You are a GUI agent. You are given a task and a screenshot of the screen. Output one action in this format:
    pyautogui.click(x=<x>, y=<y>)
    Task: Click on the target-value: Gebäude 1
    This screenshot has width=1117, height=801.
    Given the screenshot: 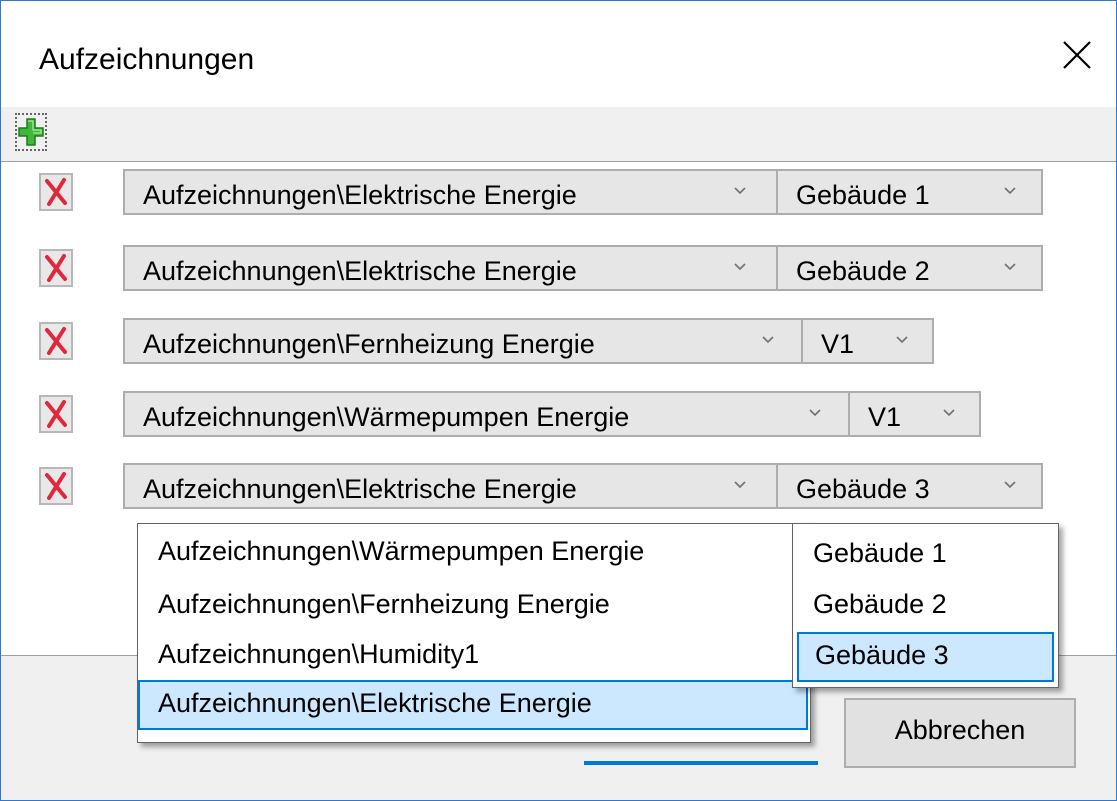 What is the action you would take?
    pyautogui.click(x=863, y=195)
    